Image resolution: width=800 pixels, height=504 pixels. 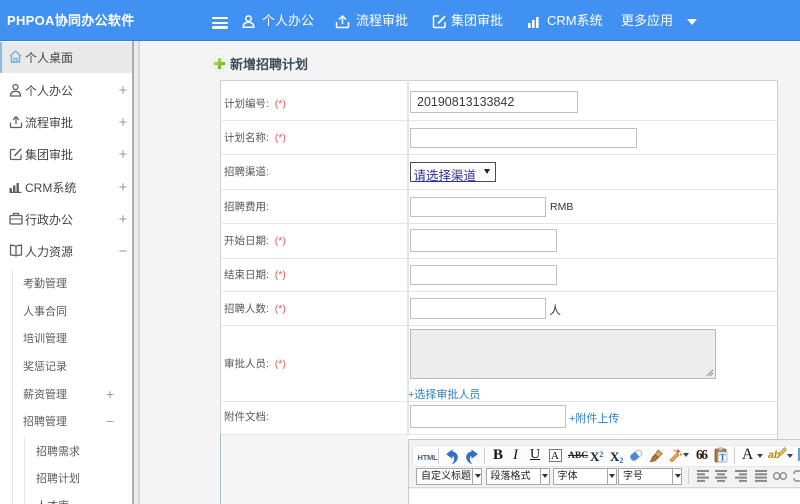 What do you see at coordinates (722, 458) in the screenshot?
I see `svg-text: T` at bounding box center [722, 458].